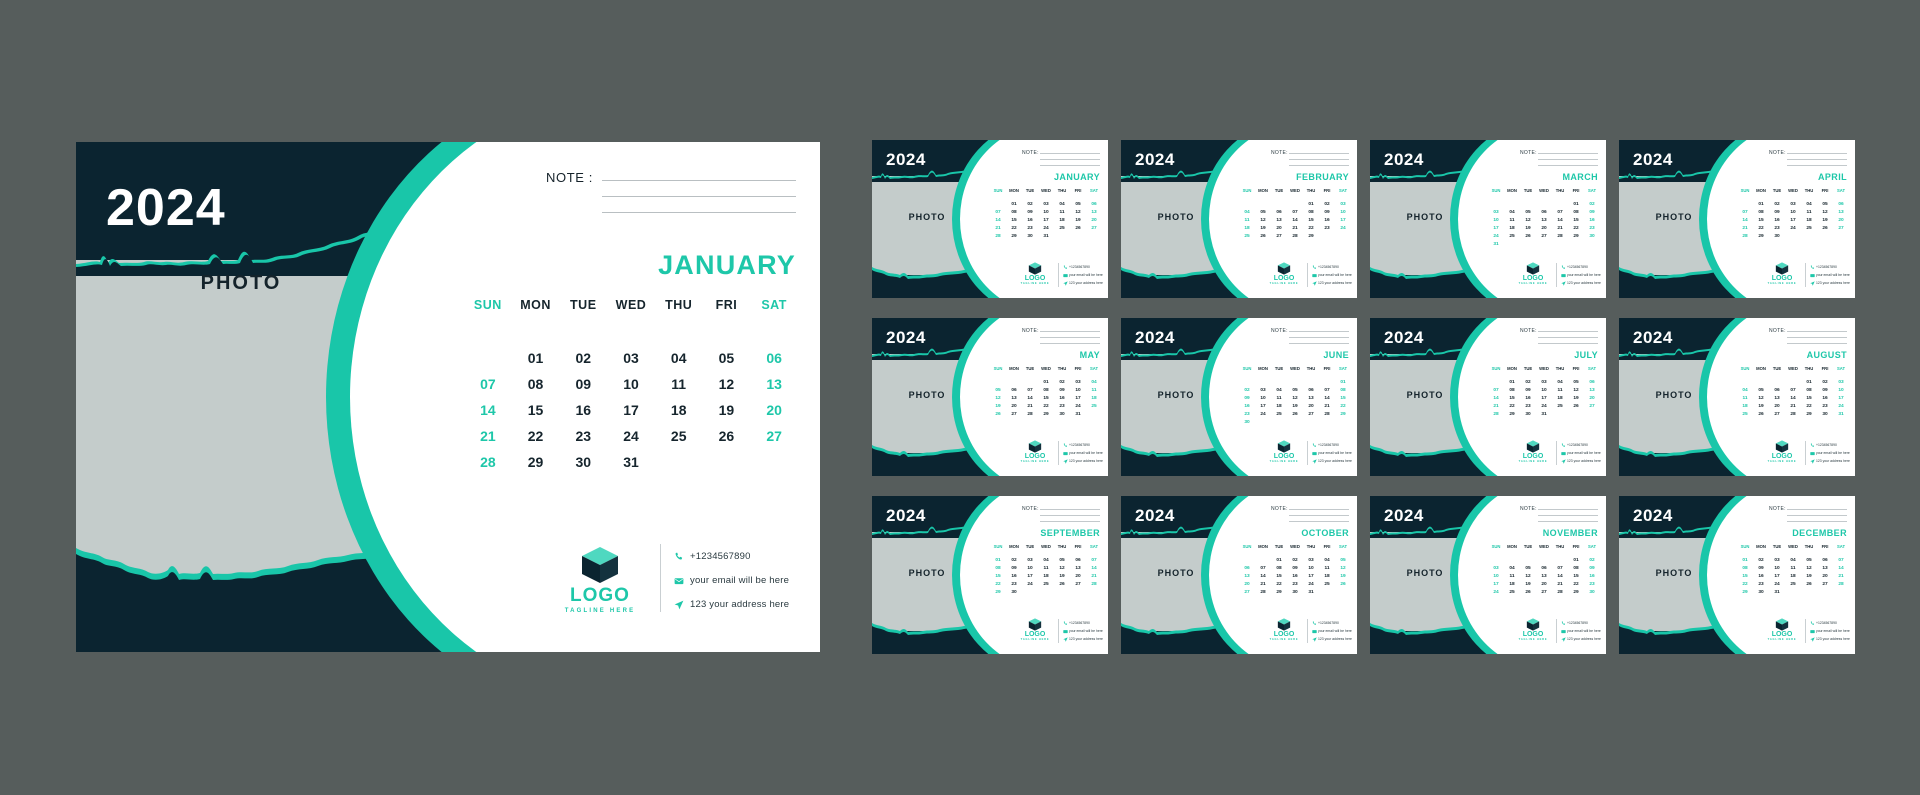 The width and height of the screenshot is (1920, 795). What do you see at coordinates (1825, 406) in the screenshot?
I see `date-cell: 23` at bounding box center [1825, 406].